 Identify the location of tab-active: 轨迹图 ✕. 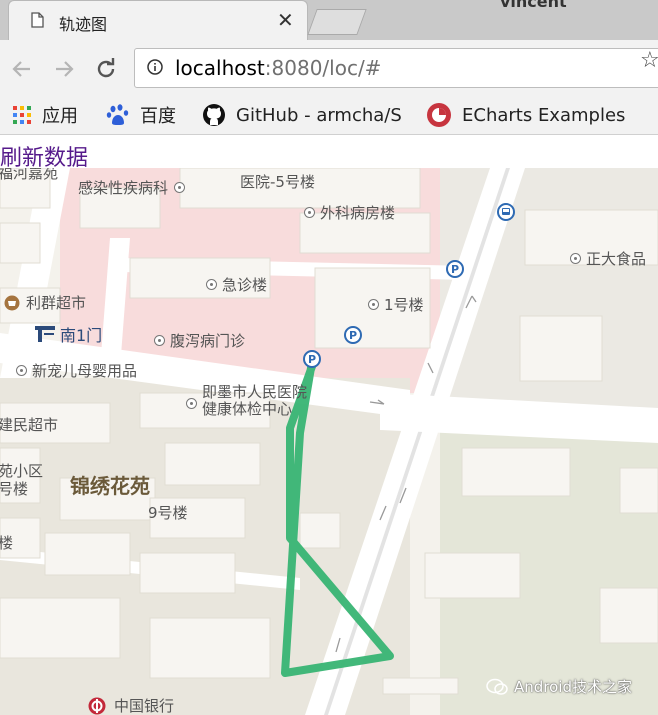
(158, 20).